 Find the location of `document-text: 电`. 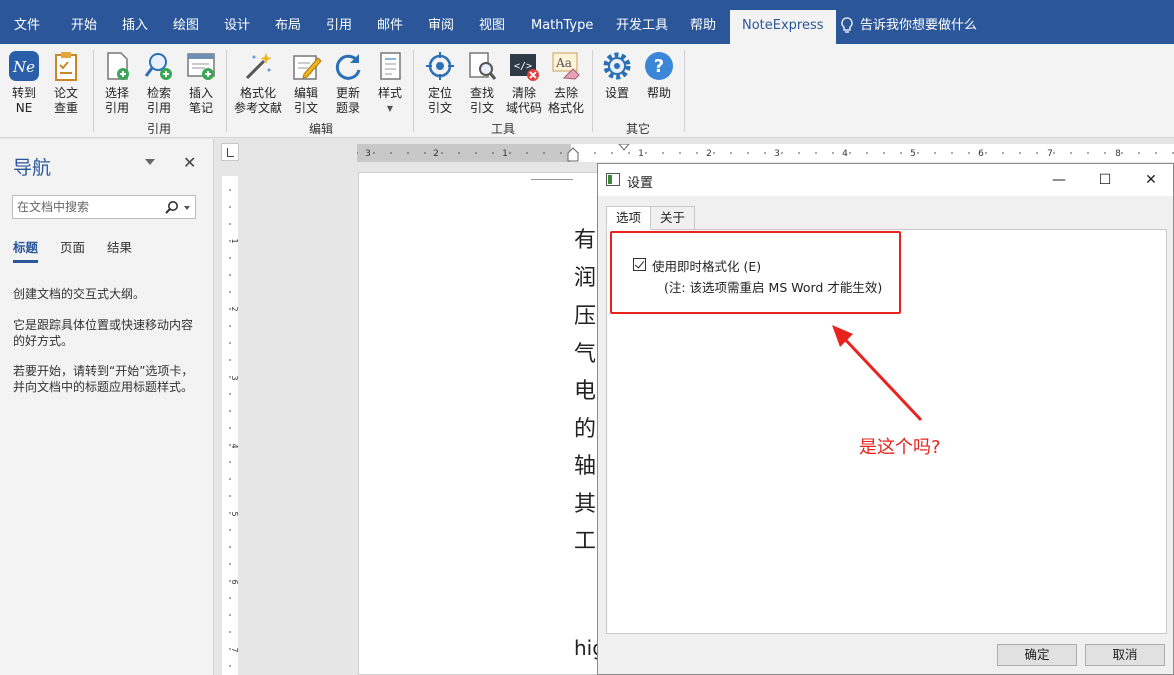

document-text: 电 is located at coordinates (585, 391).